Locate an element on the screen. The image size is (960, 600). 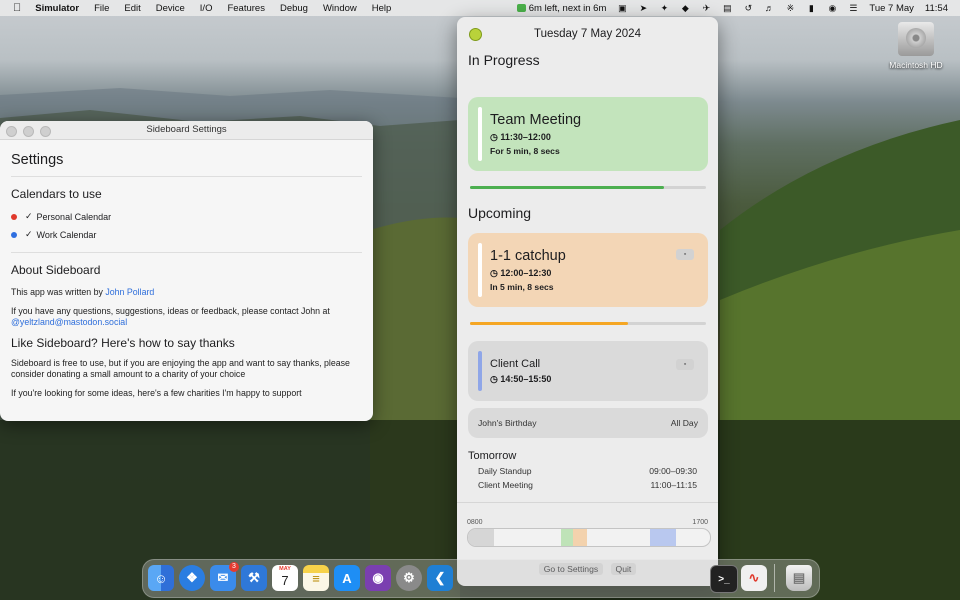
dock-freeform: ∿ is located at coordinates (754, 578).